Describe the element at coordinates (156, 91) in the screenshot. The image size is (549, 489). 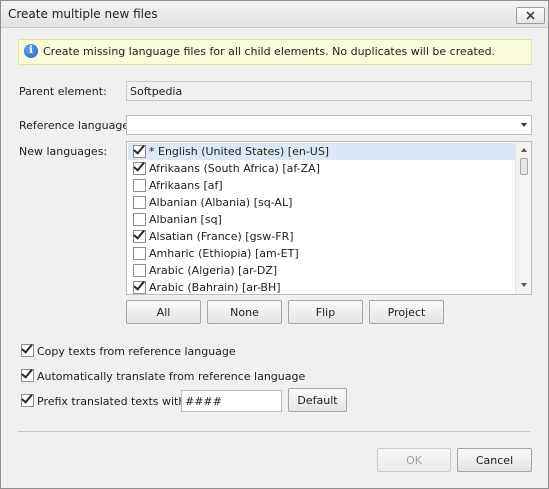
I see `parent-element-value: Softpedia` at that location.